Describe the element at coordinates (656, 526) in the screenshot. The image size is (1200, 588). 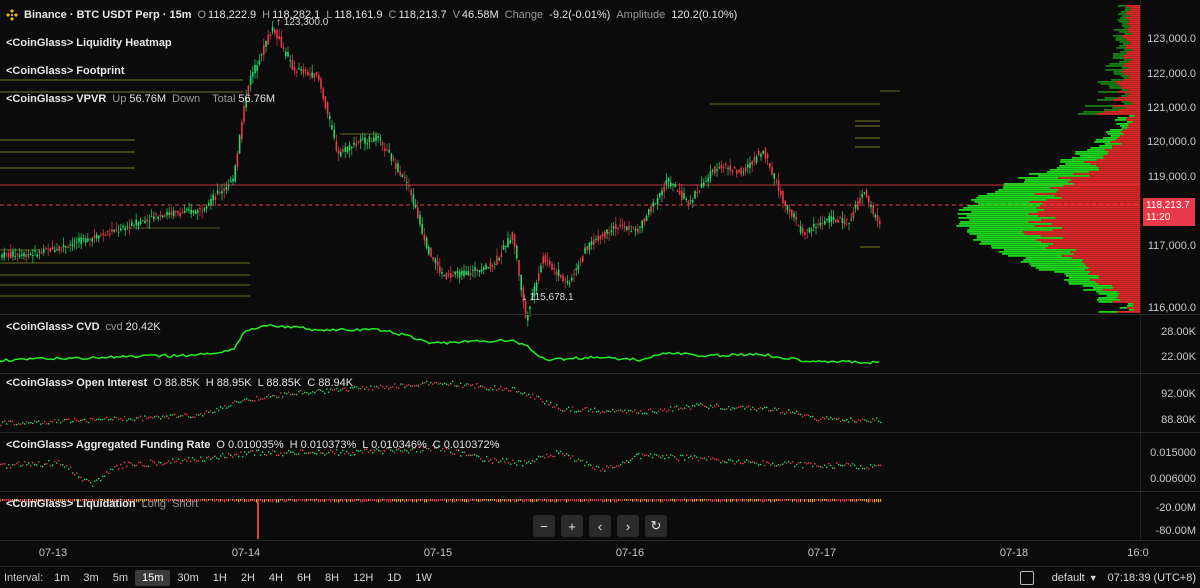
I see `reset-button: ↻` at that location.